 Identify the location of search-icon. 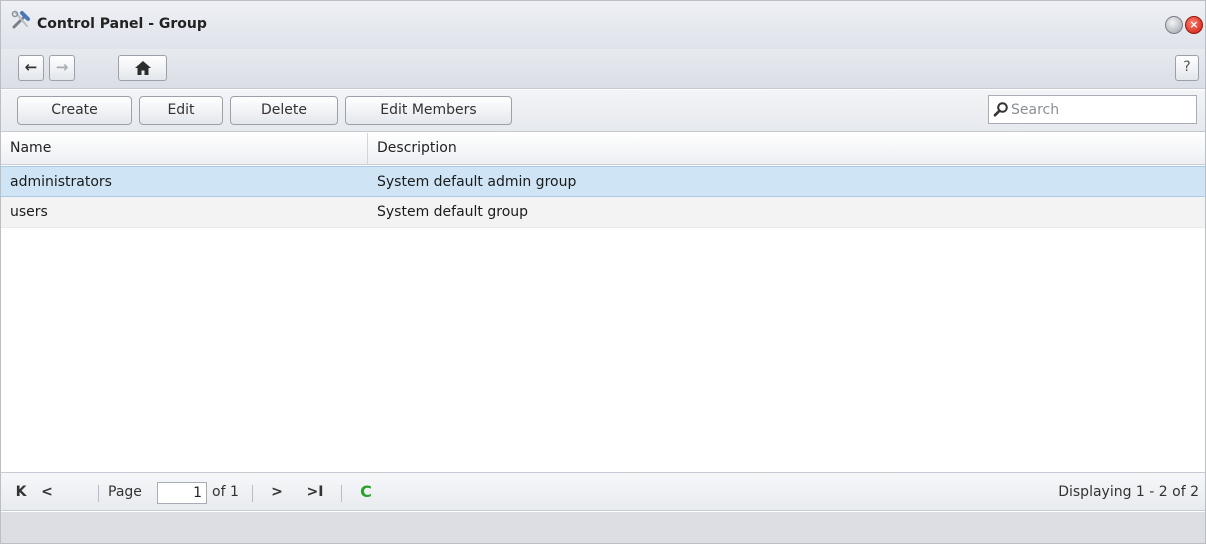
(1000, 109).